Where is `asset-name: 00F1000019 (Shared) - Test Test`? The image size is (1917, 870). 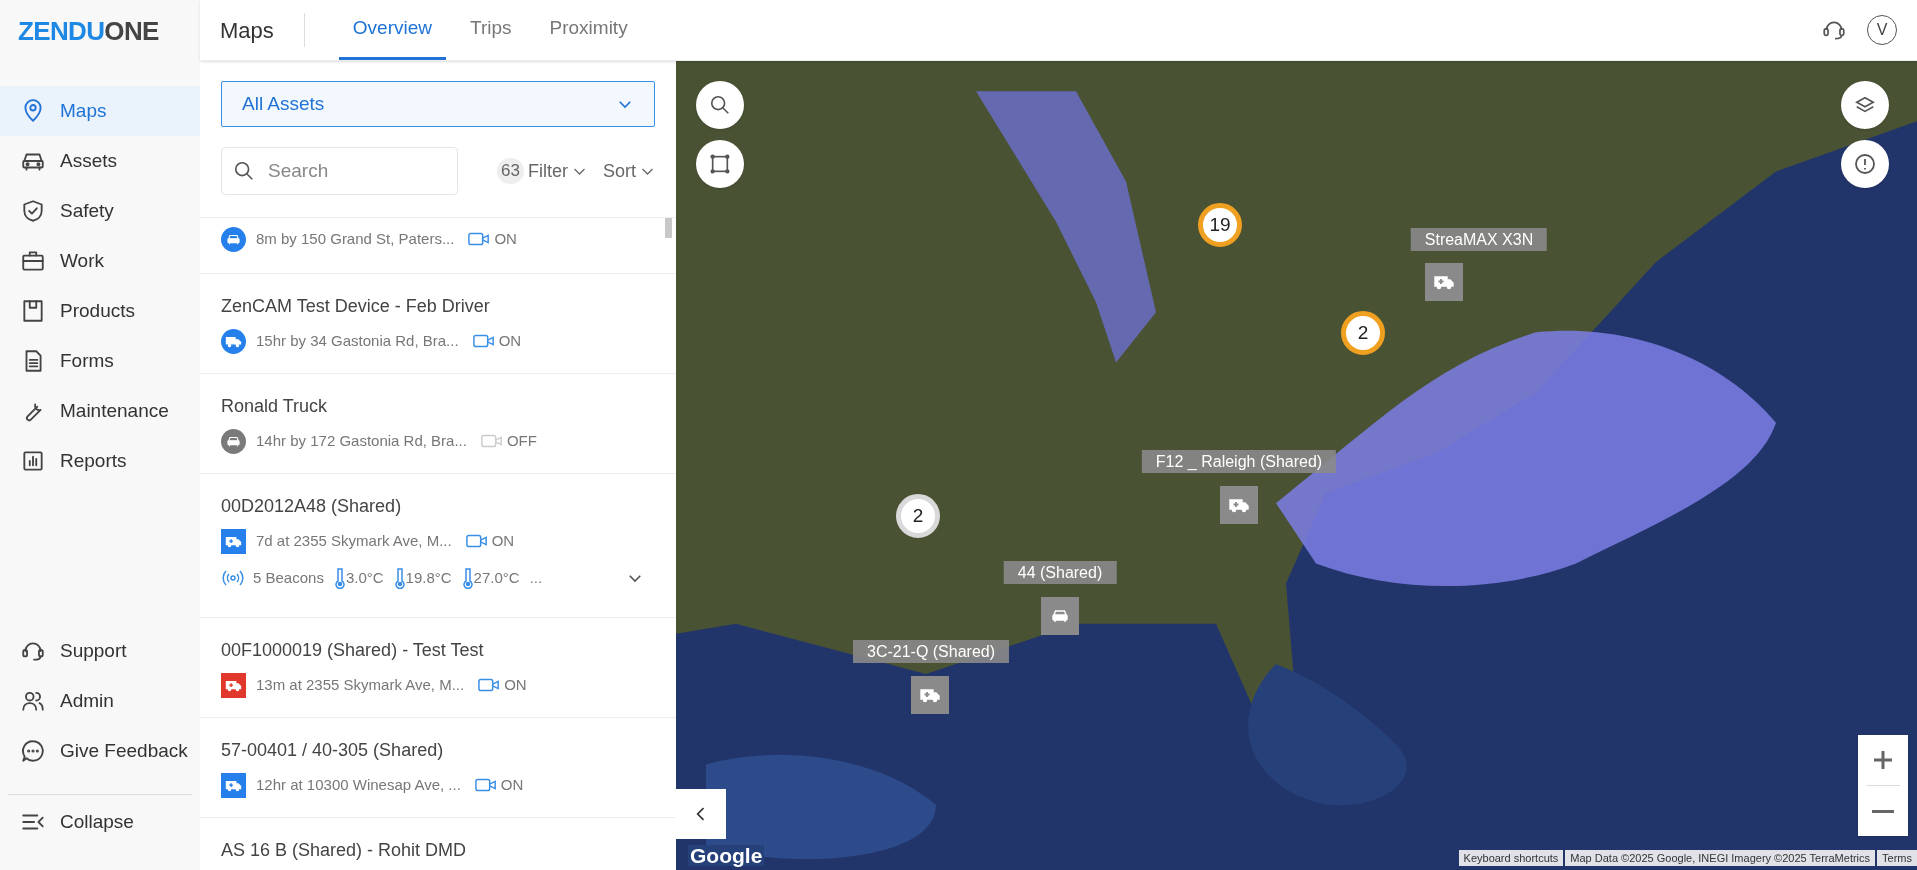 asset-name: 00F1000019 (Shared) - Test Test is located at coordinates (438, 650).